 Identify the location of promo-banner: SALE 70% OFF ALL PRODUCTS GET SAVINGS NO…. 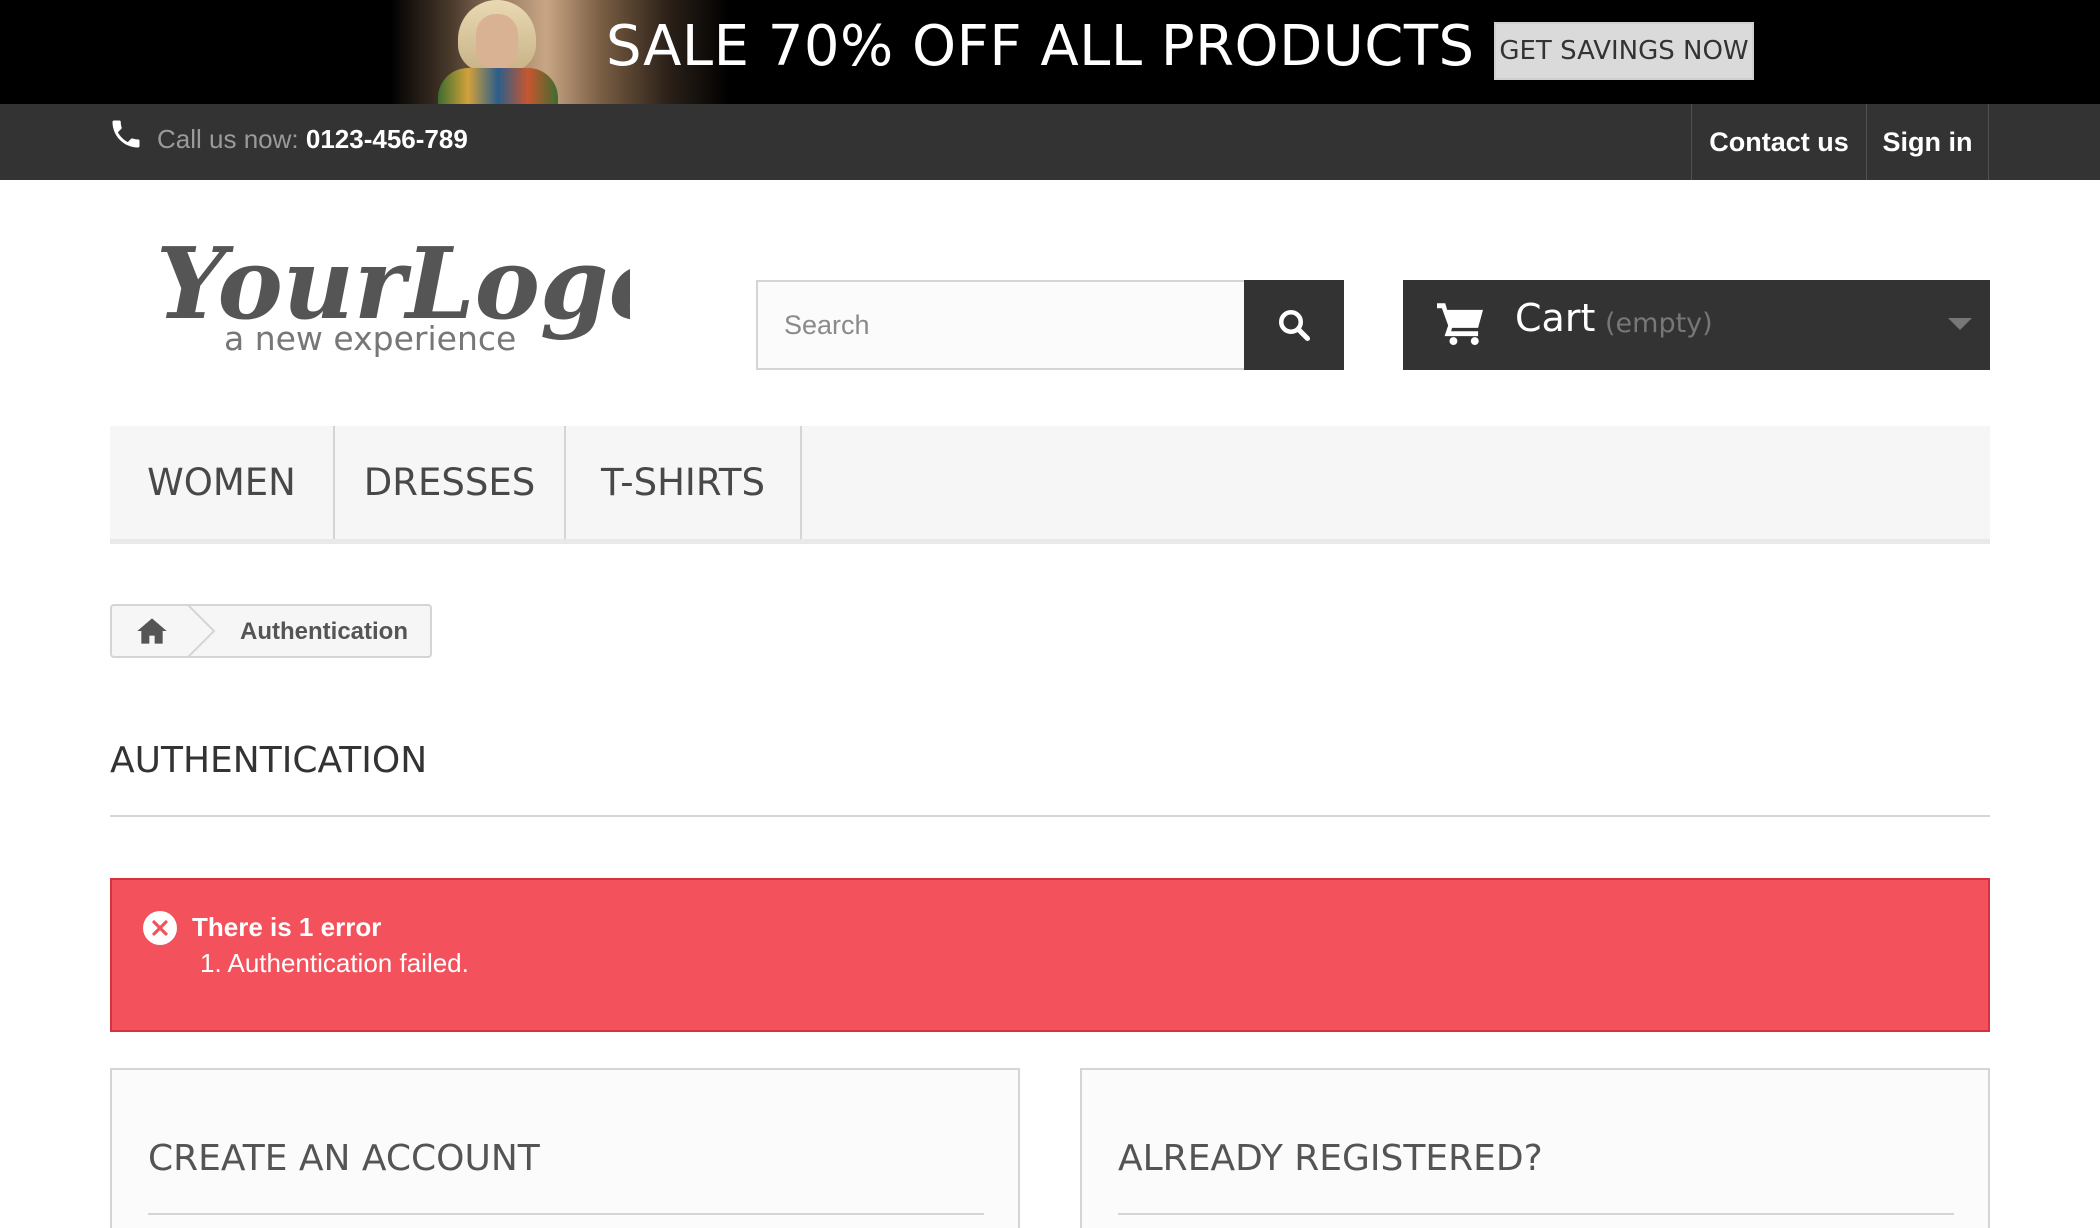
(1050, 52).